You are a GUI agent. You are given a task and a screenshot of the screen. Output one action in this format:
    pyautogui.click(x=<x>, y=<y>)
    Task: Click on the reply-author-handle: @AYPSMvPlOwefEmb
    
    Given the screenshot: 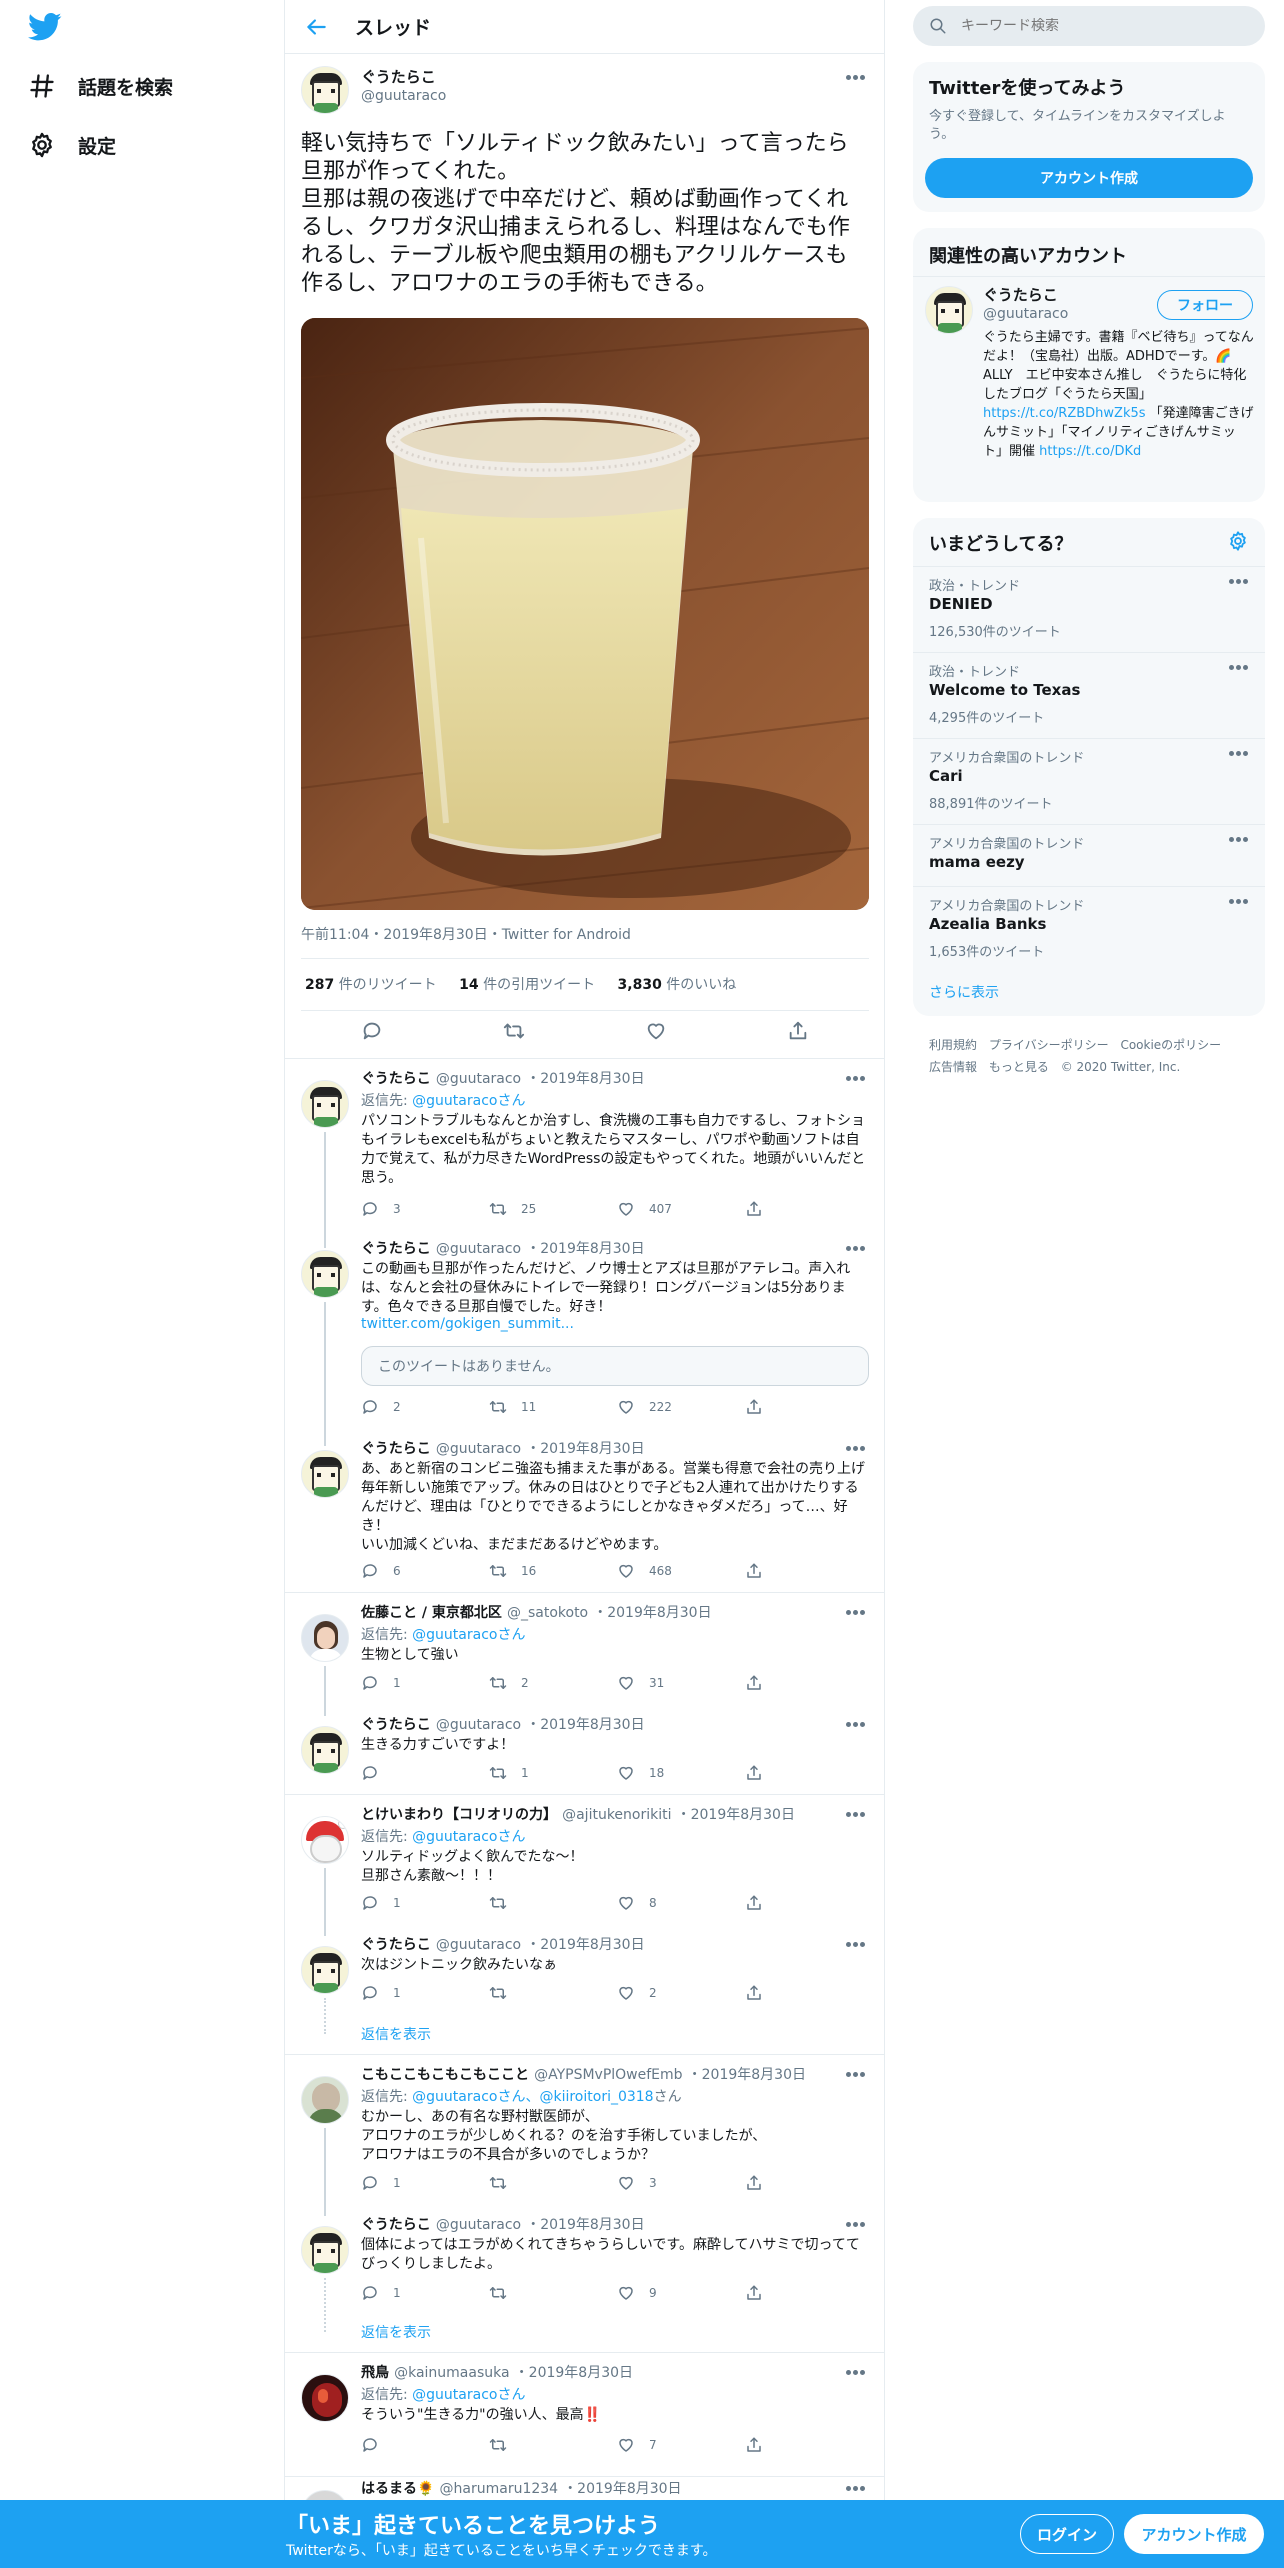 What is the action you would take?
    pyautogui.click(x=608, y=2075)
    